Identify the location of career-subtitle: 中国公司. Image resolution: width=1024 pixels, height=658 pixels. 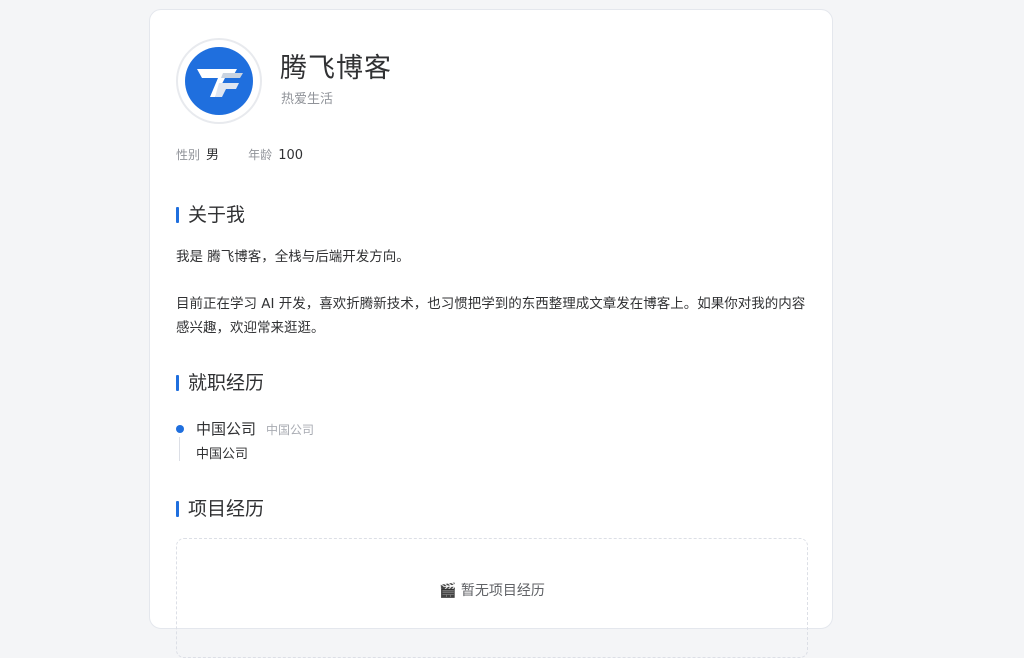
(290, 430).